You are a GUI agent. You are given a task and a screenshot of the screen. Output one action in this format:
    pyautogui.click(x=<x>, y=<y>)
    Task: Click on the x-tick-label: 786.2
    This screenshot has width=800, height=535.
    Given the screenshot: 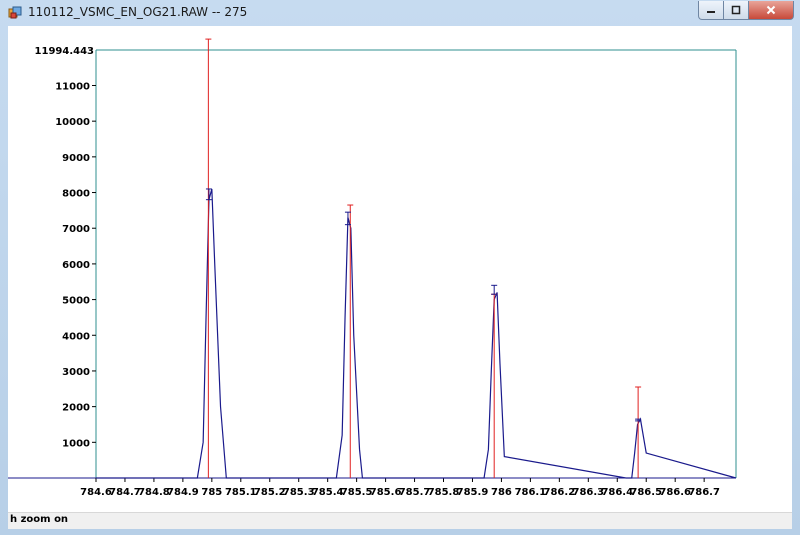 What is the action you would take?
    pyautogui.click(x=560, y=492)
    